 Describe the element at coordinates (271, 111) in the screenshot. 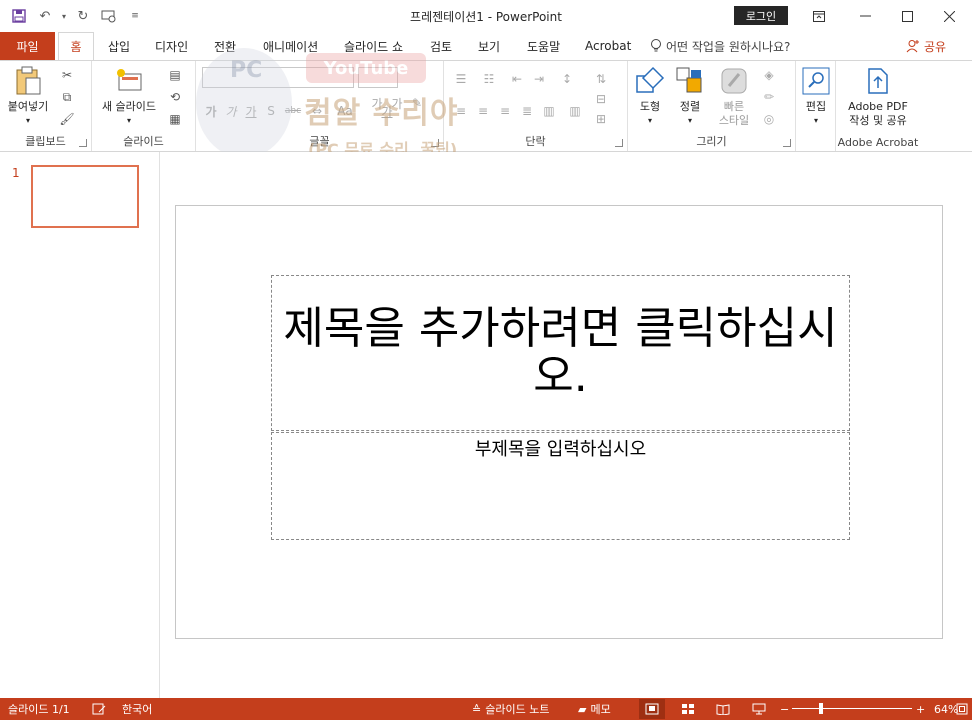

I see `shadow-icon: S` at that location.